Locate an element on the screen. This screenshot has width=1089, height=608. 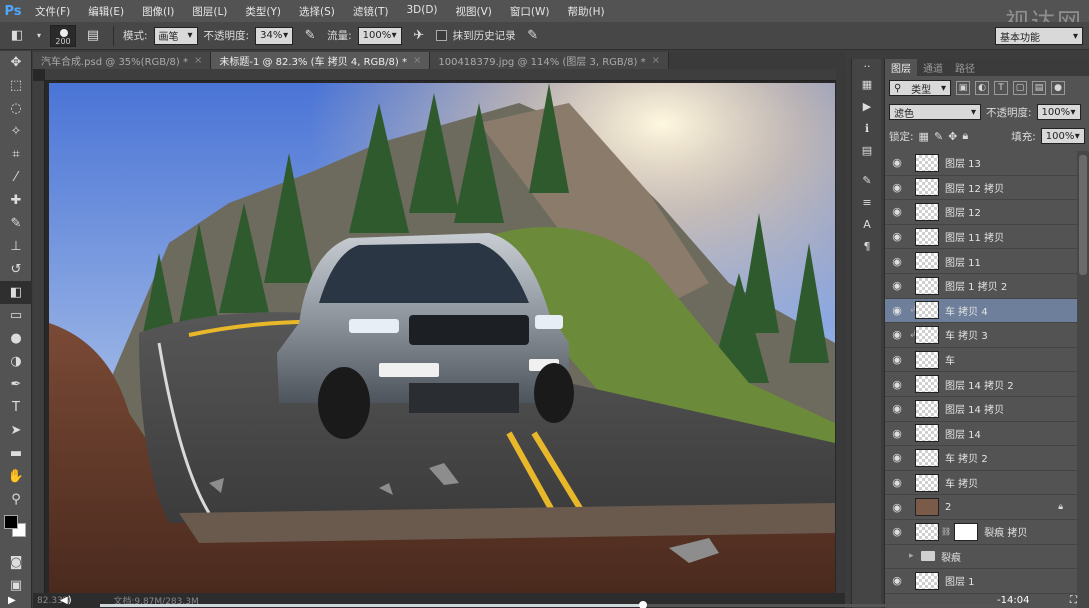
menu-item: 3D(D) is located at coordinates (421, 11).